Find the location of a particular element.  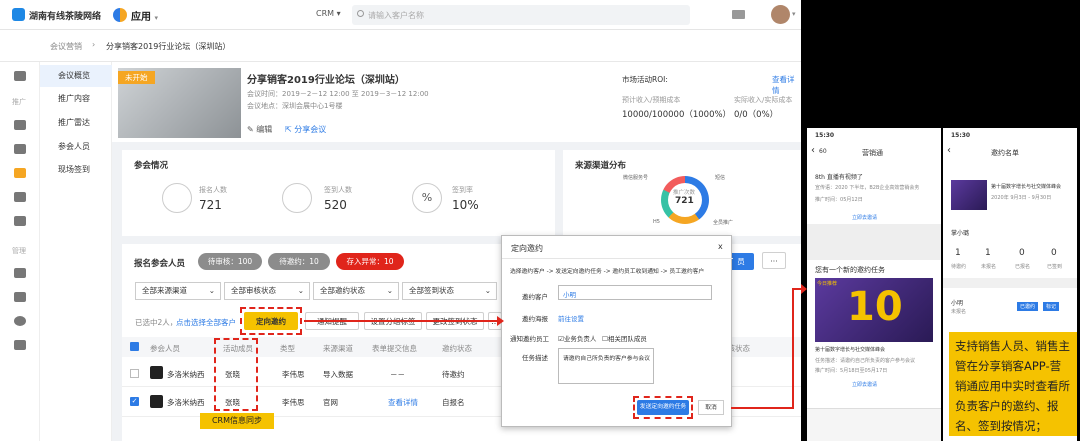

filter-review: 全部审核状态 ⌄ is located at coordinates (267, 291).